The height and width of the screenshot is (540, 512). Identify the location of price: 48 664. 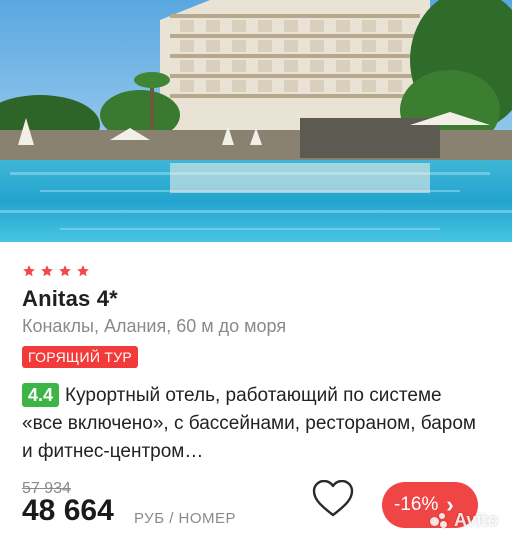
(68, 510).